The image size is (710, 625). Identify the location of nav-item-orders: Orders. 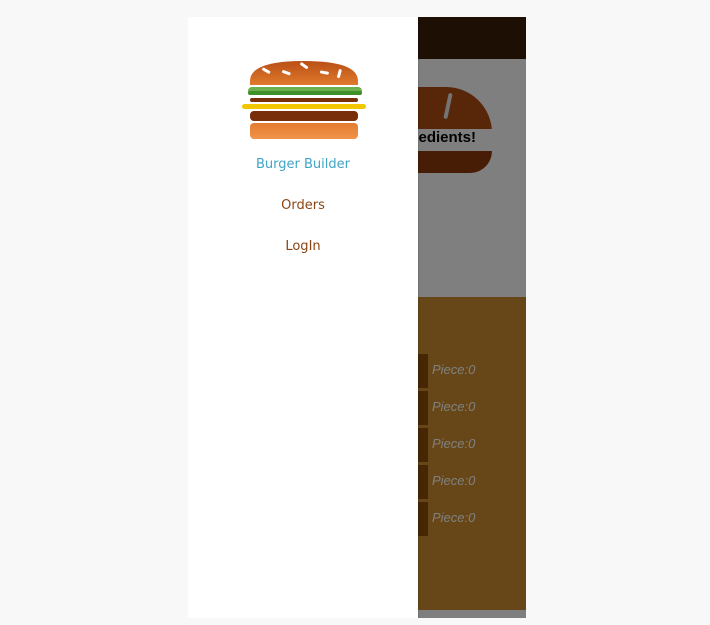
(303, 208).